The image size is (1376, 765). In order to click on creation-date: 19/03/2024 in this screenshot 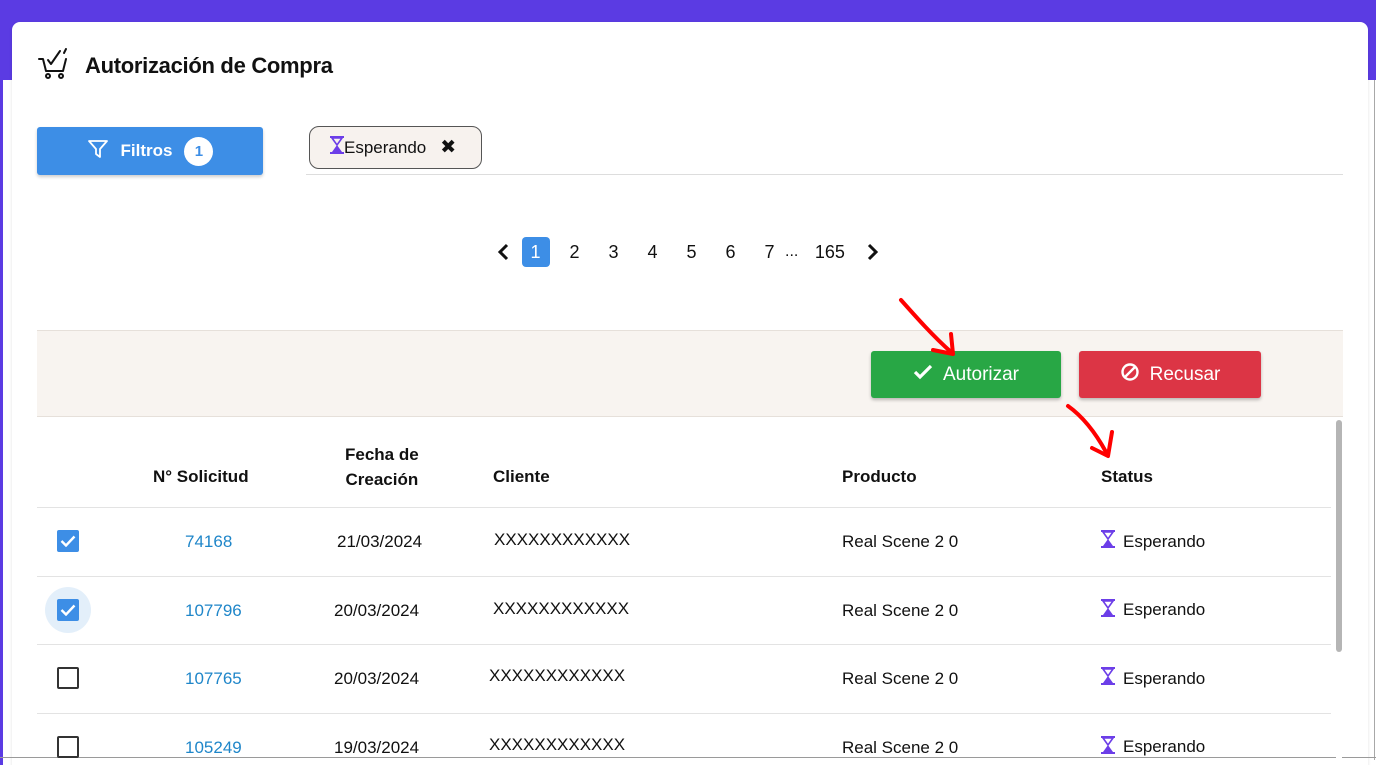, I will do `click(377, 747)`.